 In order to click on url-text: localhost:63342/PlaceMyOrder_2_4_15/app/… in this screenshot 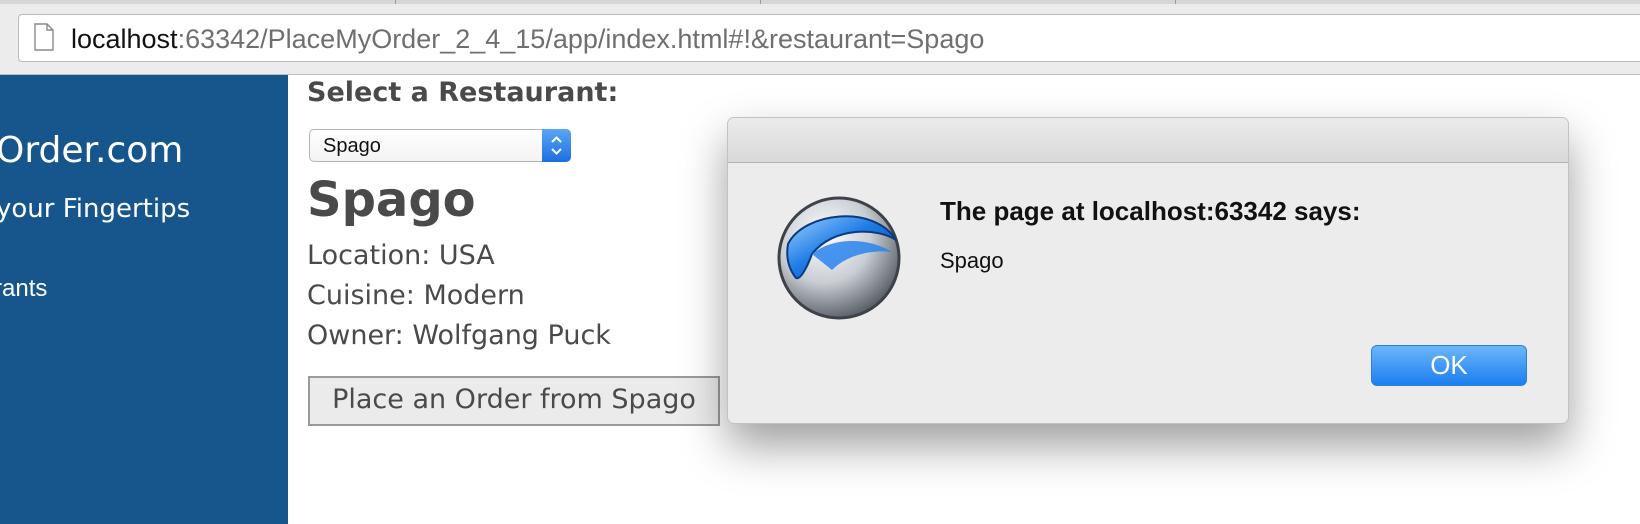, I will do `click(527, 39)`.